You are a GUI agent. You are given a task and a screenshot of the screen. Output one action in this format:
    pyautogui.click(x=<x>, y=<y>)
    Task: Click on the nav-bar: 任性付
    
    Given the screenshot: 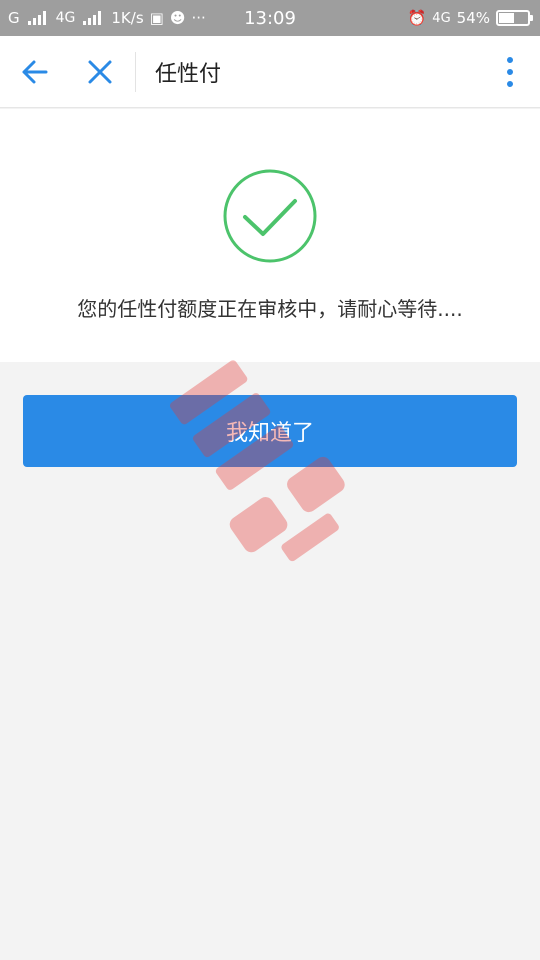 What is the action you would take?
    pyautogui.click(x=270, y=72)
    